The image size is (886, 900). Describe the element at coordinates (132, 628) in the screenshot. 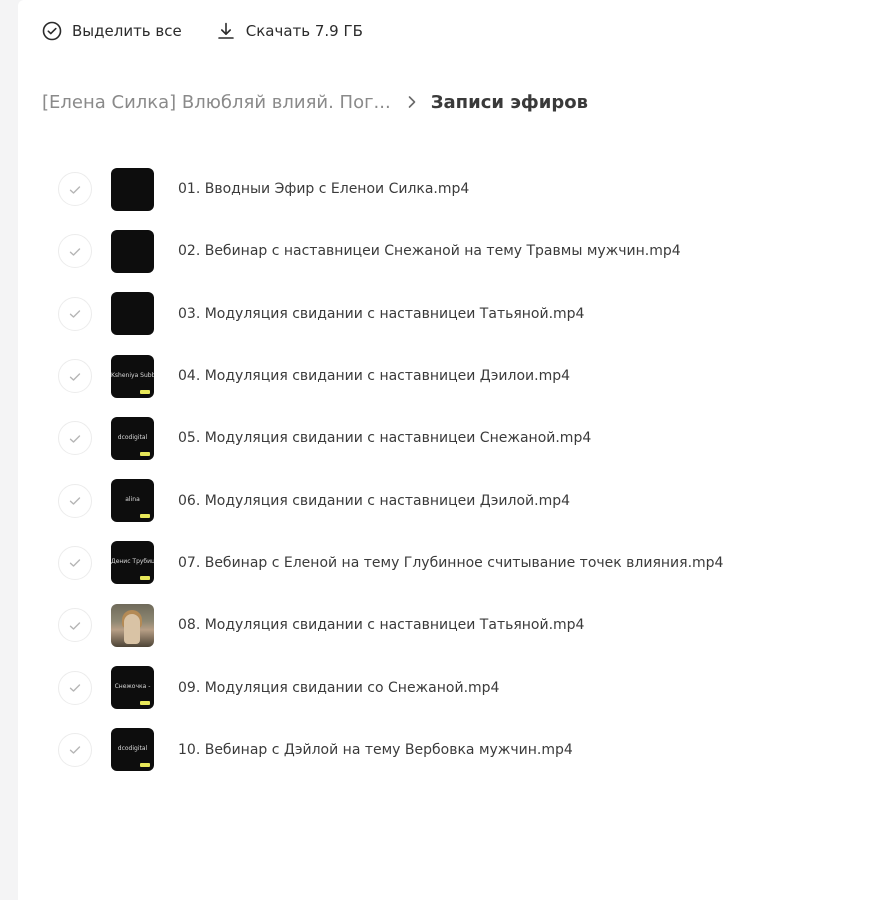

I see `thumbnail-person` at that location.